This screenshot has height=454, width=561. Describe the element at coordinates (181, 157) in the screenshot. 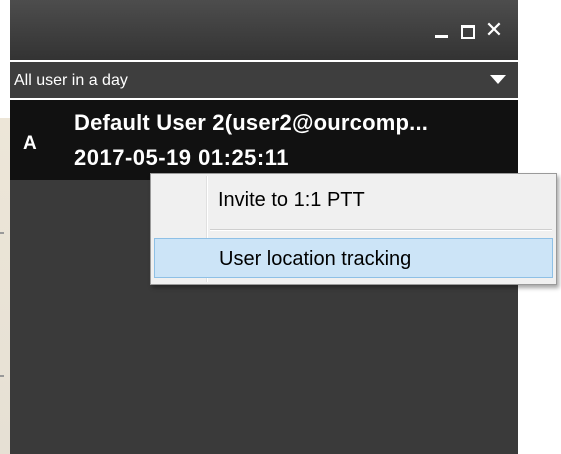

I see `user-timestamp: 2017-05-19 01:25:11` at that location.